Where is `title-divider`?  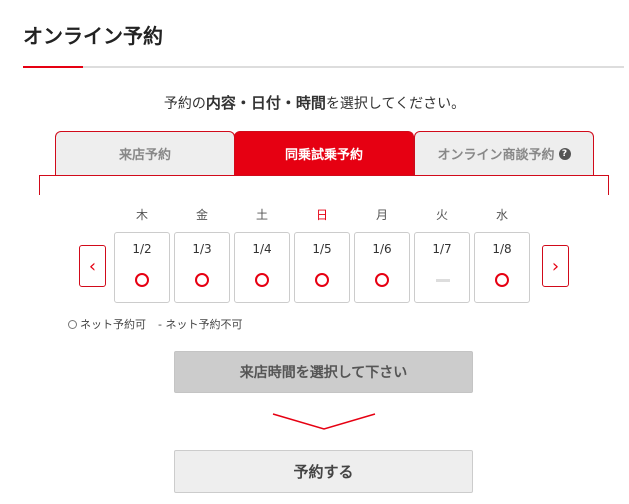 title-divider is located at coordinates (323, 67).